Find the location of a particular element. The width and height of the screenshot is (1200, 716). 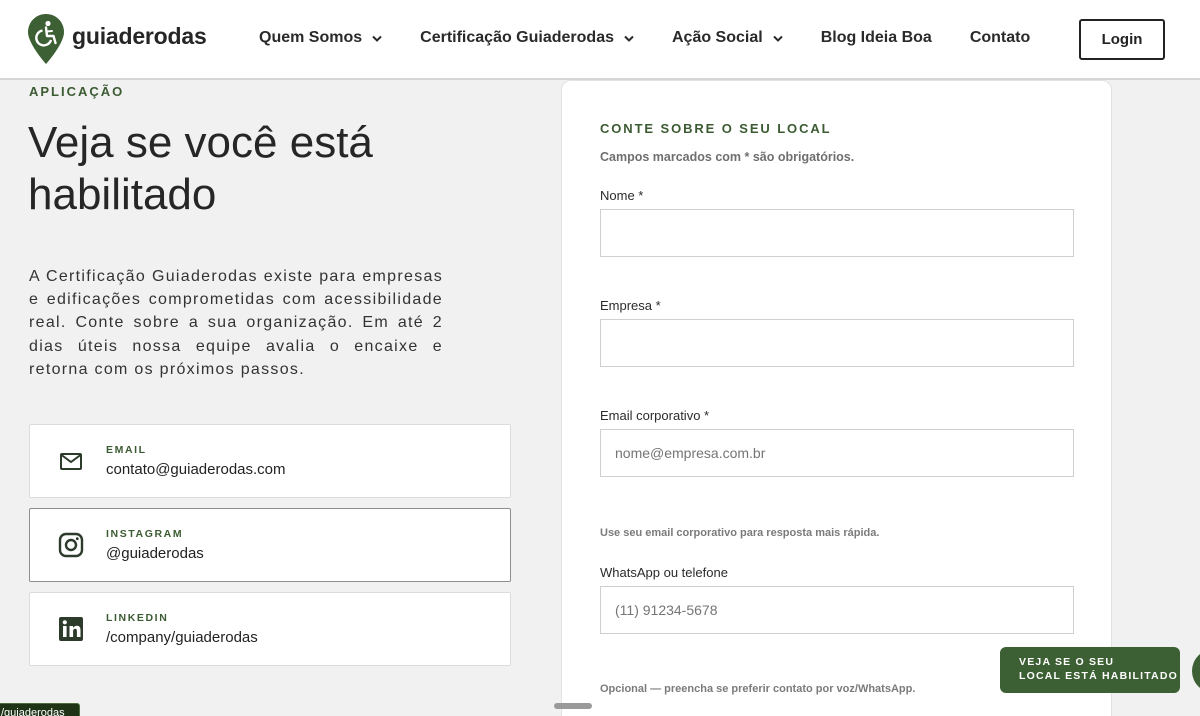

cta-line-1: VEJA SE O SEU is located at coordinates (1067, 662).